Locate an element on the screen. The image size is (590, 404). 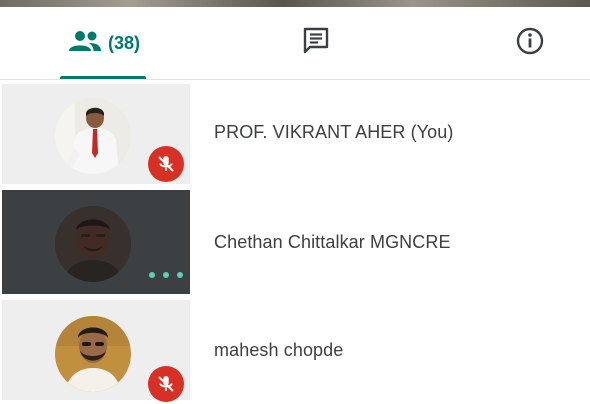
participant-name: Chethan Chittalkar MGNCRE is located at coordinates (332, 241).